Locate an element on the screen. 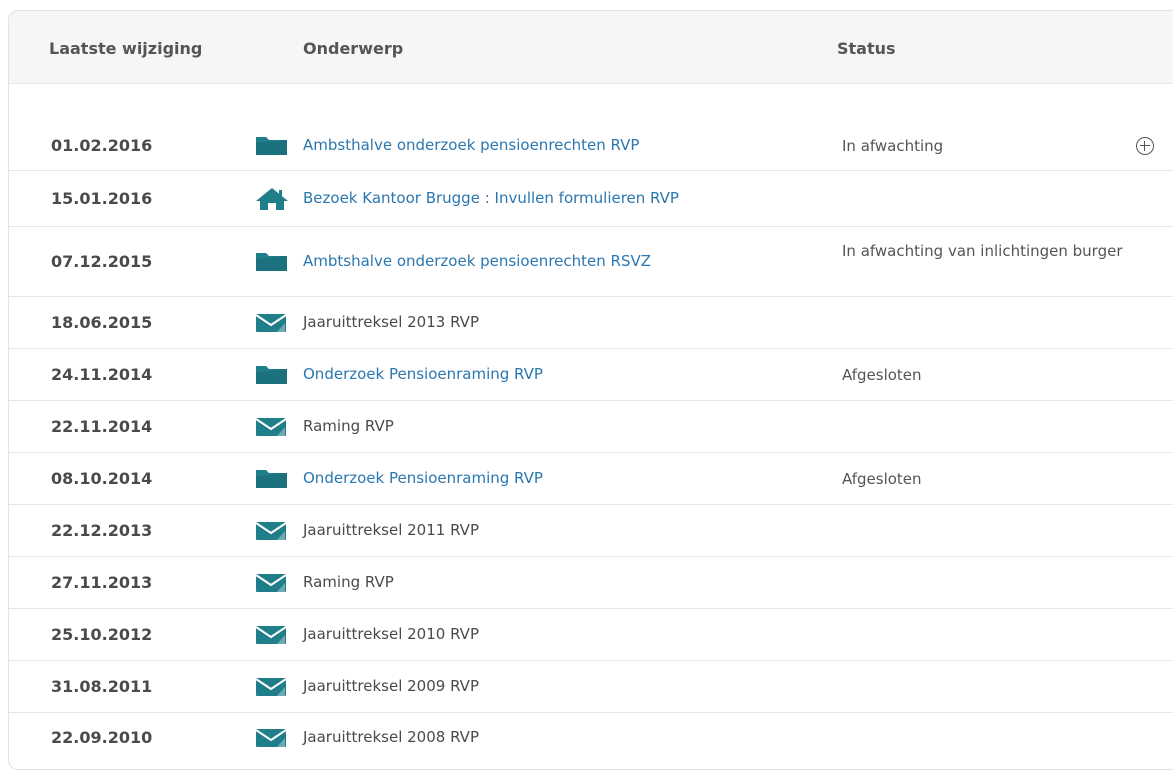  table-row: 25.10.2012 Jaaruittreksel 2010 RVP is located at coordinates (591, 635).